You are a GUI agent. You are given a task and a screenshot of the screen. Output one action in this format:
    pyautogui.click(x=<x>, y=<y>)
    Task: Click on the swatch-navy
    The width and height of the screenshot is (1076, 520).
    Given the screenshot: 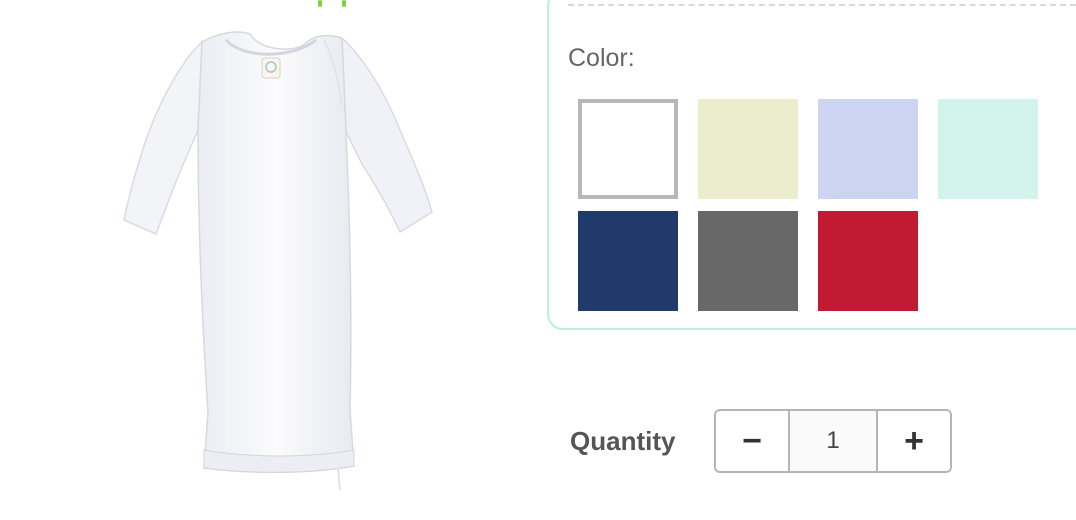 What is the action you would take?
    pyautogui.click(x=628, y=261)
    